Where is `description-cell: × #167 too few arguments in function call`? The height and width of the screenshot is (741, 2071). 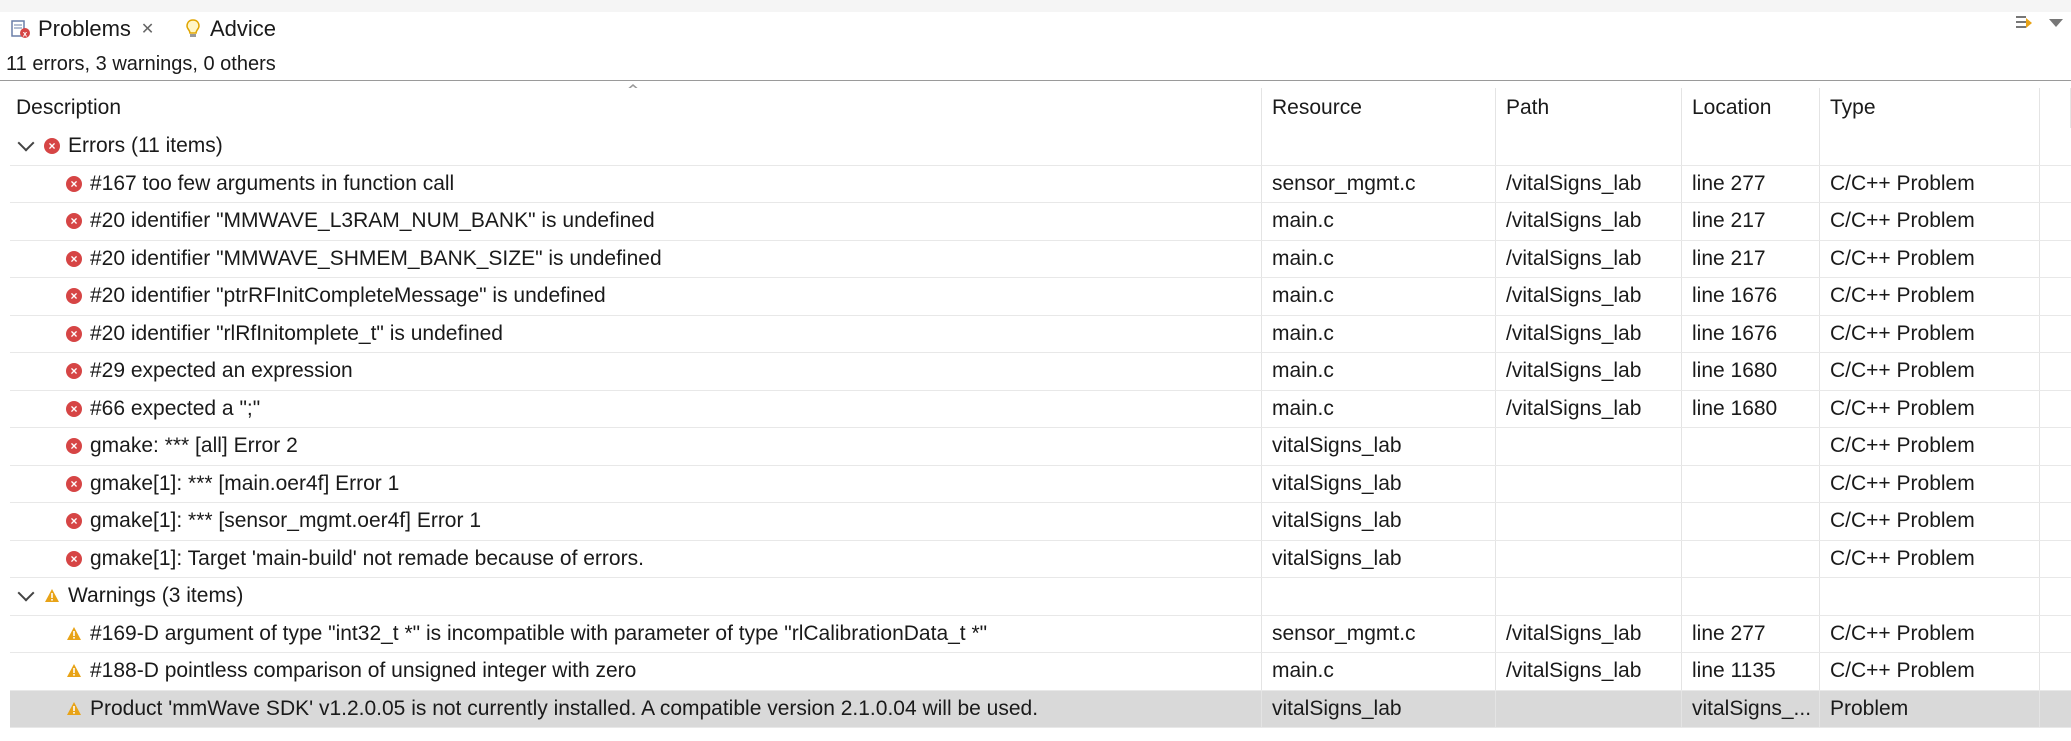
description-cell: × #167 too few arguments in function call is located at coordinates (636, 183).